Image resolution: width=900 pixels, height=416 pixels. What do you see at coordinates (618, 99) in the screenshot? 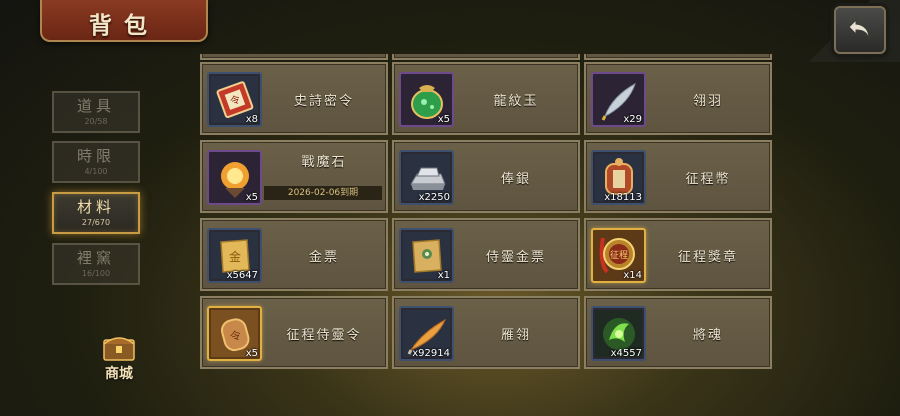
I see `item-frame: x29` at bounding box center [618, 99].